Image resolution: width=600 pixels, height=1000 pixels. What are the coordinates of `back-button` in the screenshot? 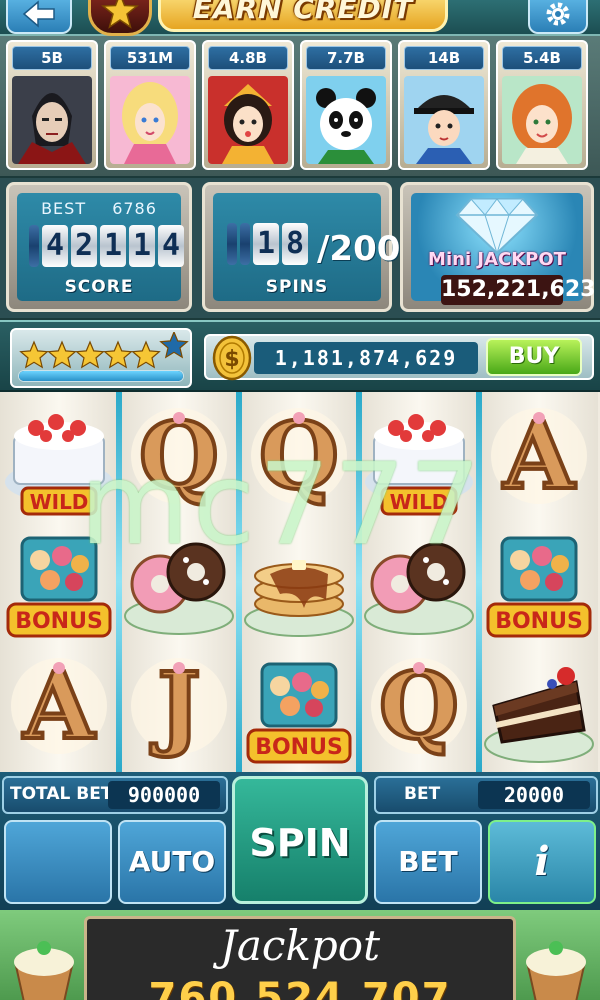 It's located at (39, 17).